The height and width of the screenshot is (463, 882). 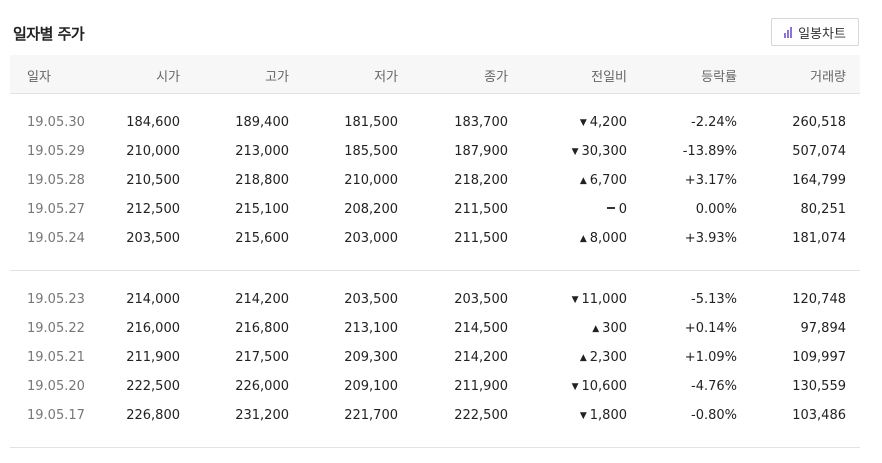 What do you see at coordinates (153, 386) in the screenshot?
I see `cell-open: 222,500` at bounding box center [153, 386].